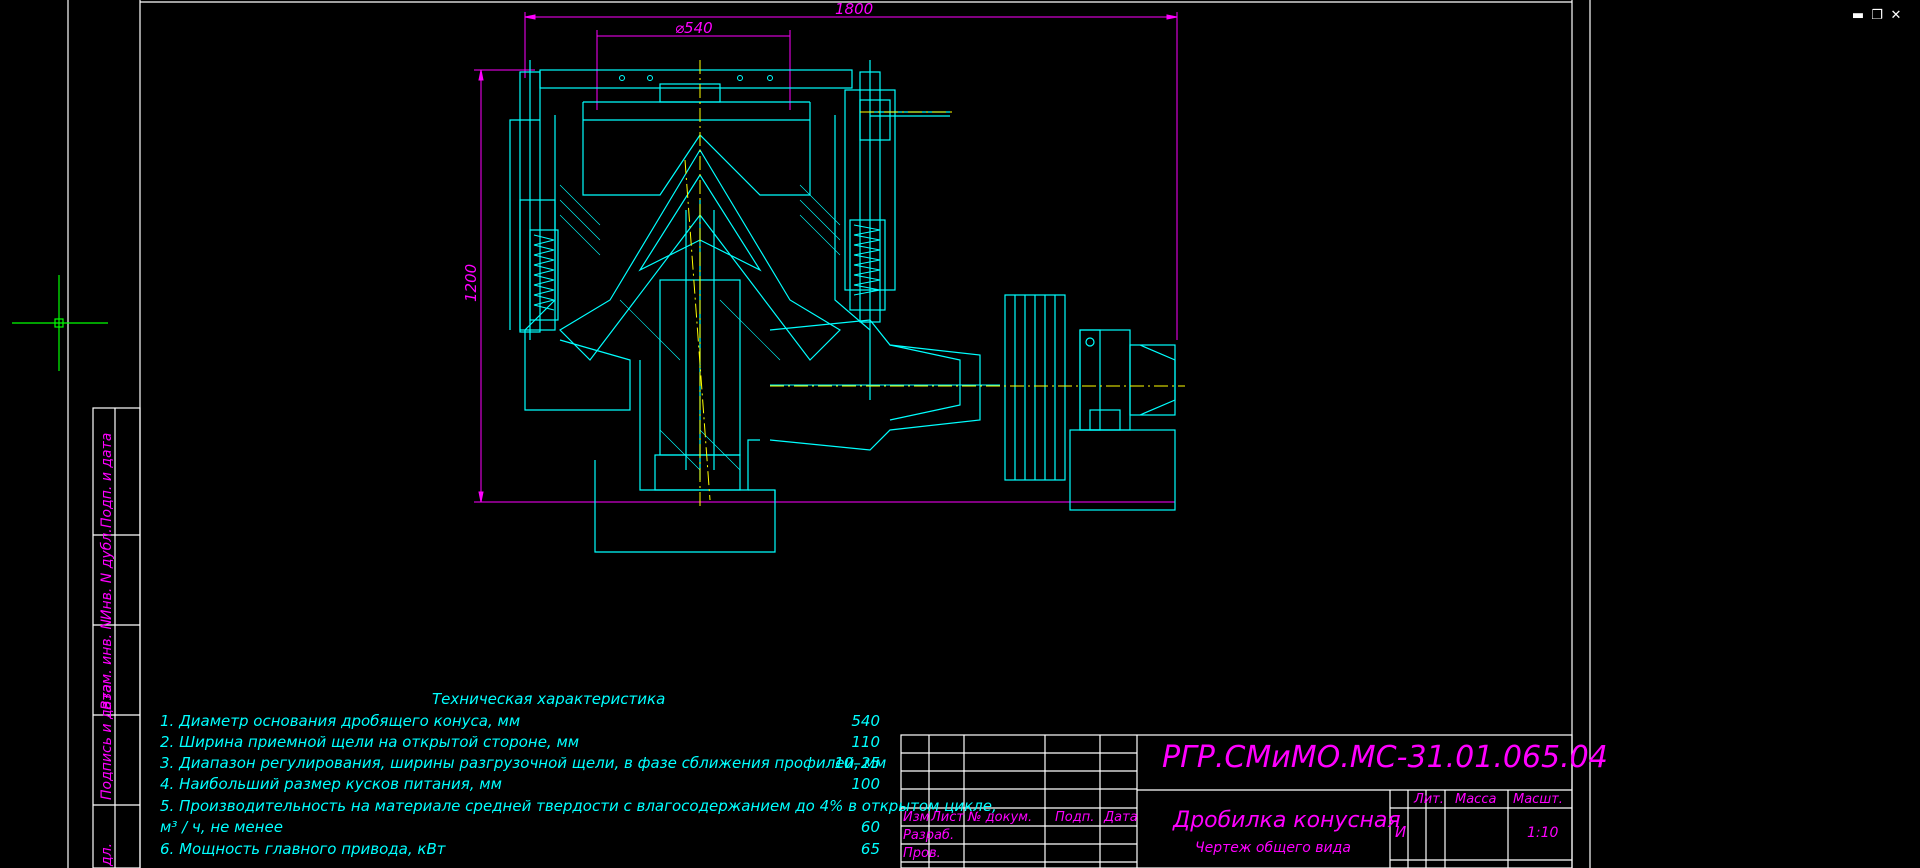  I want to click on row-prov: Пров., so click(922, 853).